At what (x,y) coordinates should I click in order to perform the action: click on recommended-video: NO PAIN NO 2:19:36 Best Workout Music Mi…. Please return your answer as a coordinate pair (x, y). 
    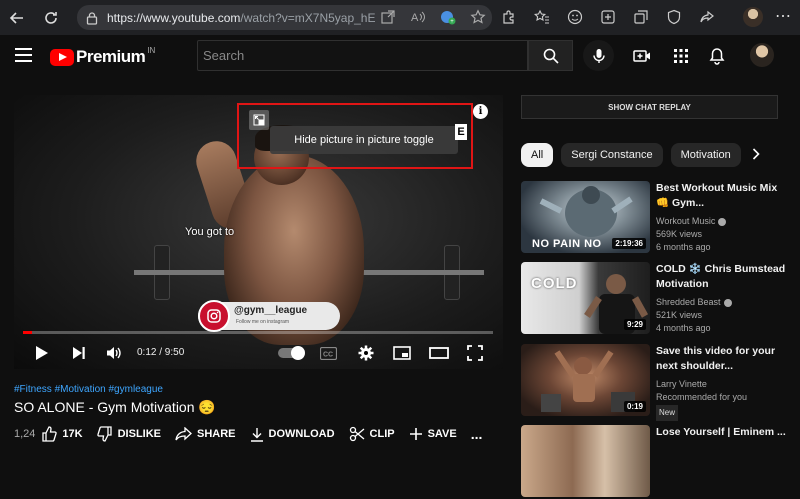
    Looking at the image, I should click on (656, 218).